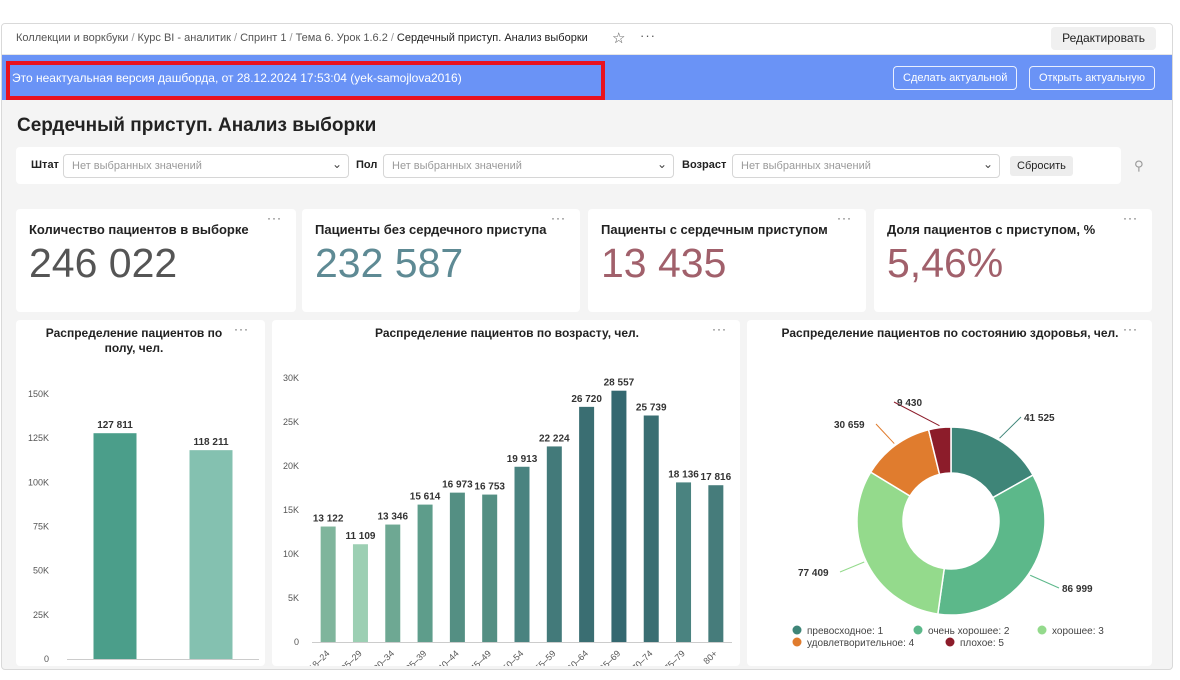 Image resolution: width=1180 pixels, height=680 pixels. Describe the element at coordinates (448, 657) in the screenshot. I see `x-tick-label: 40–44` at that location.